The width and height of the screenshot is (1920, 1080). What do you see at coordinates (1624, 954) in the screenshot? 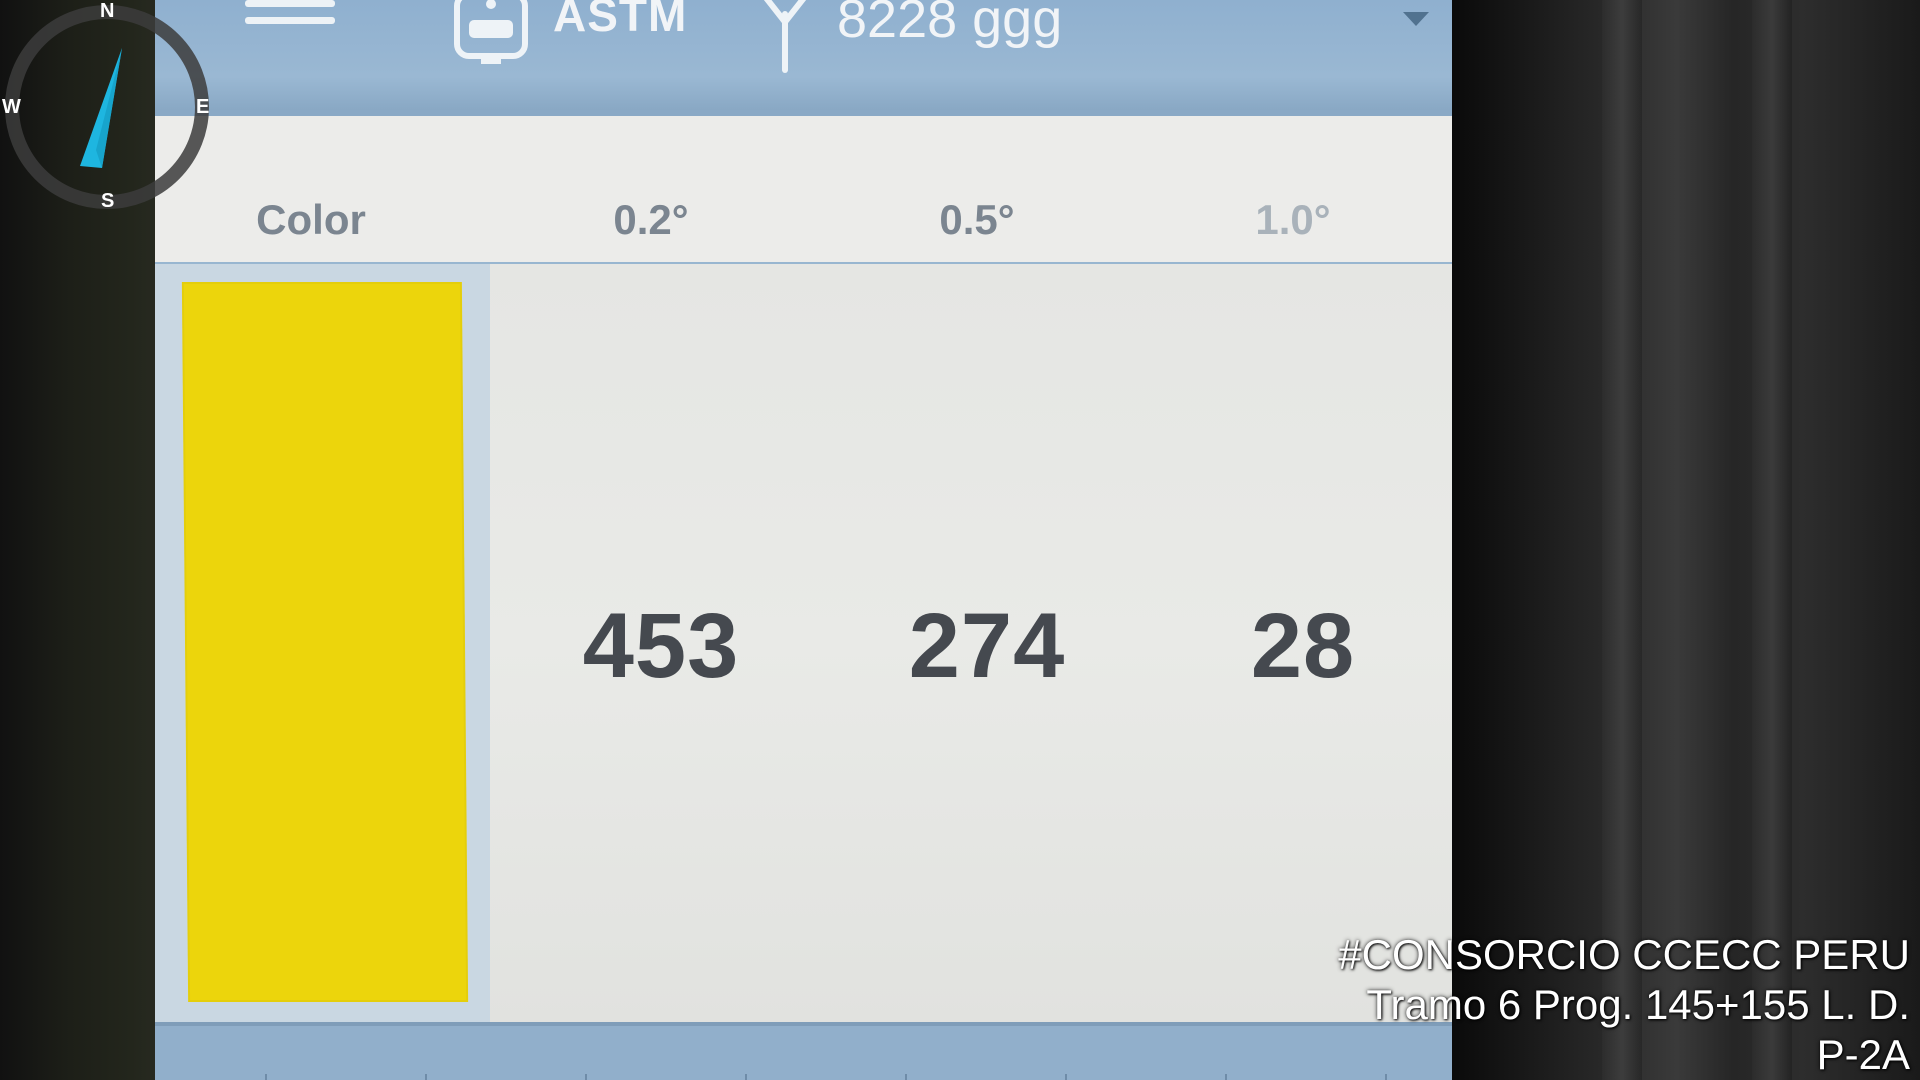
I see `watermark-line-1: #CONSORCIO CCECC PERU` at bounding box center [1624, 954].